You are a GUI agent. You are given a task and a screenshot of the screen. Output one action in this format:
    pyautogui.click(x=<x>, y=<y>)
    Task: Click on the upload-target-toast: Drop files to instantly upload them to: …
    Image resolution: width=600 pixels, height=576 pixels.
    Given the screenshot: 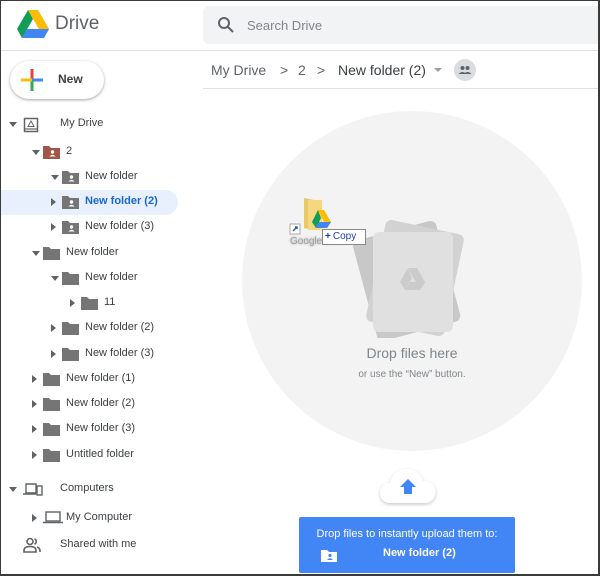 What is the action you would take?
    pyautogui.click(x=407, y=545)
    